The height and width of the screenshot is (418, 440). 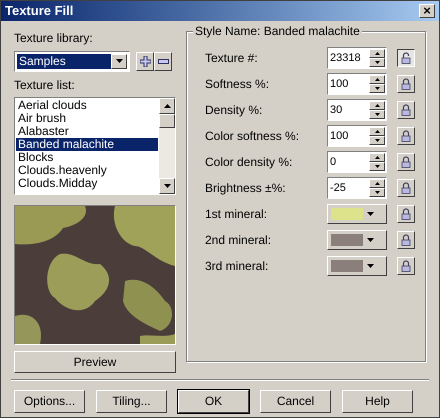 What do you see at coordinates (87, 118) in the screenshot?
I see `list-item: Air brush` at bounding box center [87, 118].